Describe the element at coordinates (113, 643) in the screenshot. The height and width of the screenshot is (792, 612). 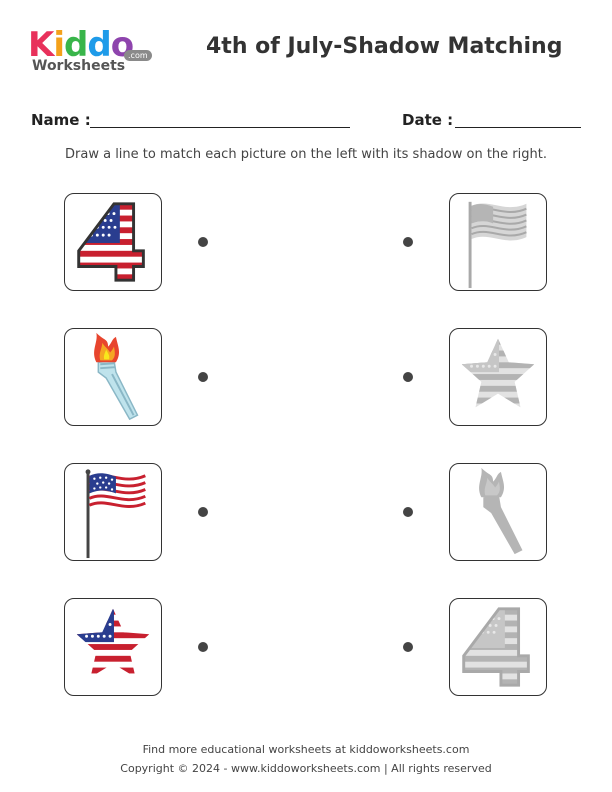
I see `flag-star-icon` at that location.